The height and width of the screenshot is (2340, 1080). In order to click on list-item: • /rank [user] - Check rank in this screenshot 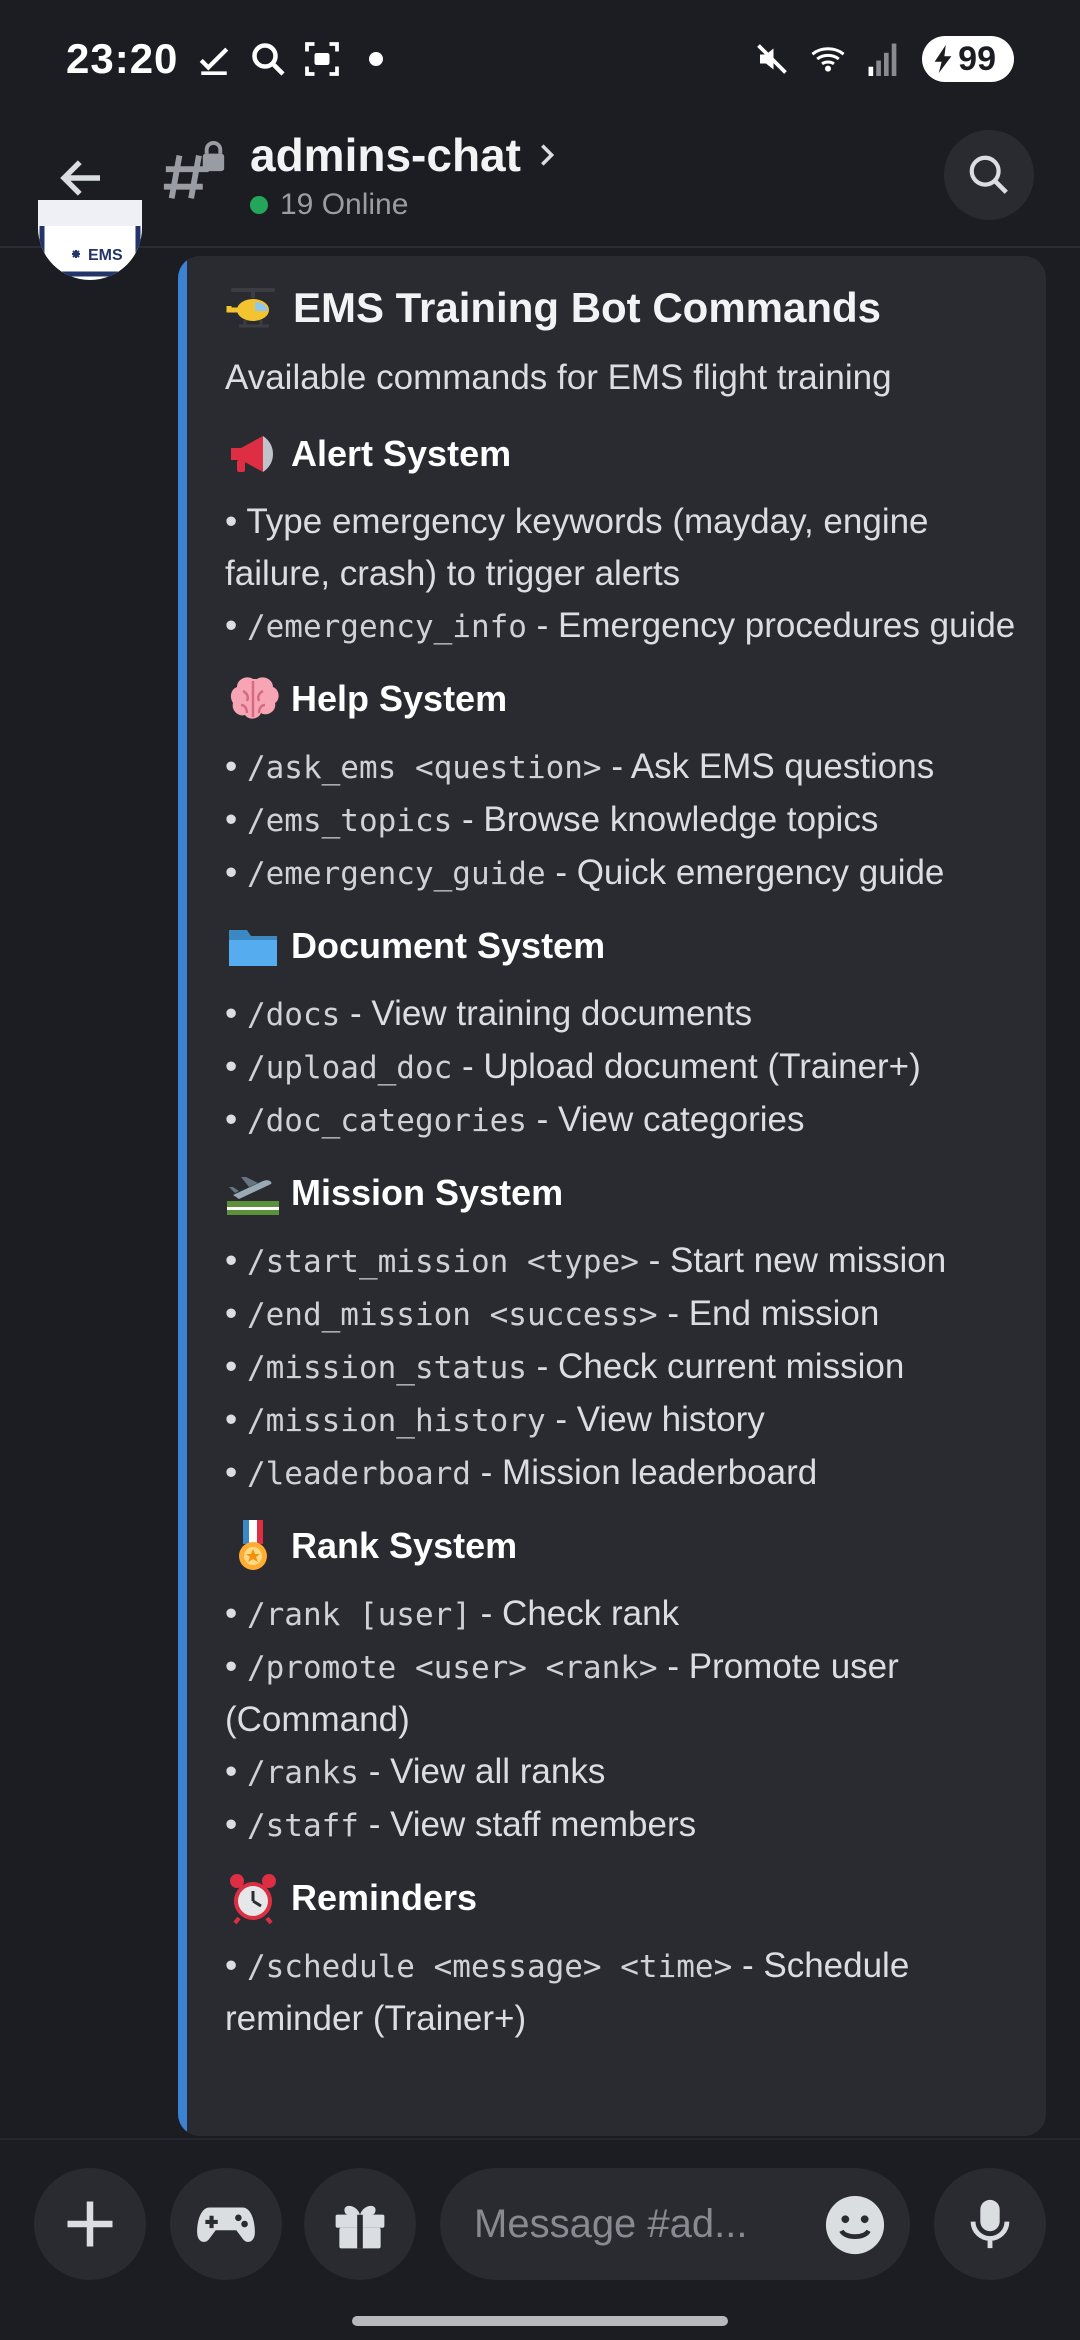, I will do `click(452, 1613)`.